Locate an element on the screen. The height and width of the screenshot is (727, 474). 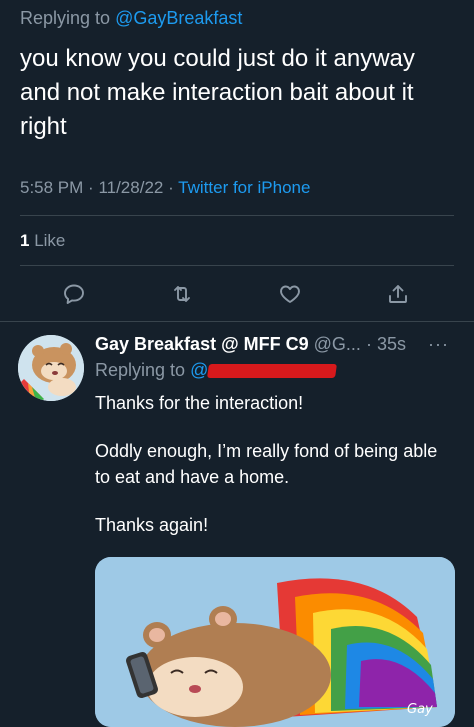
like-button is located at coordinates (290, 294).